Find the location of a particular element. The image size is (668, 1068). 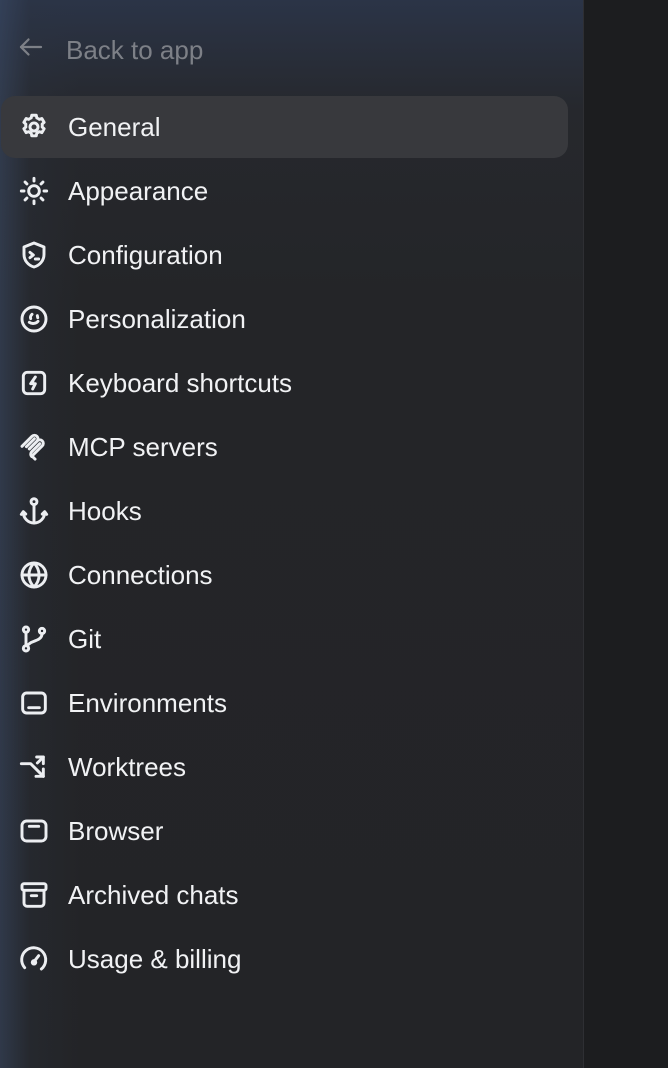

gear-icon is located at coordinates (34, 127).